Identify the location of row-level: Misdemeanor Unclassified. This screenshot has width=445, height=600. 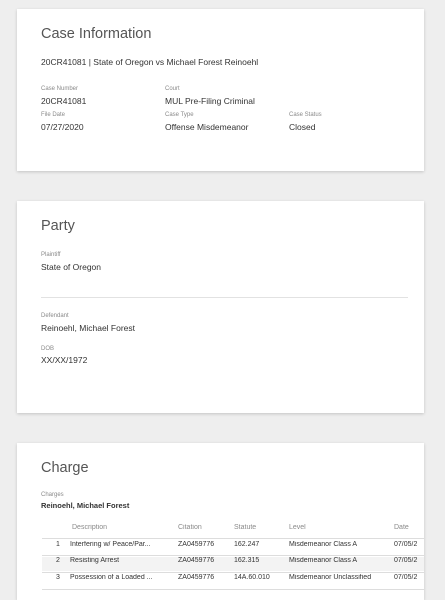
(330, 577).